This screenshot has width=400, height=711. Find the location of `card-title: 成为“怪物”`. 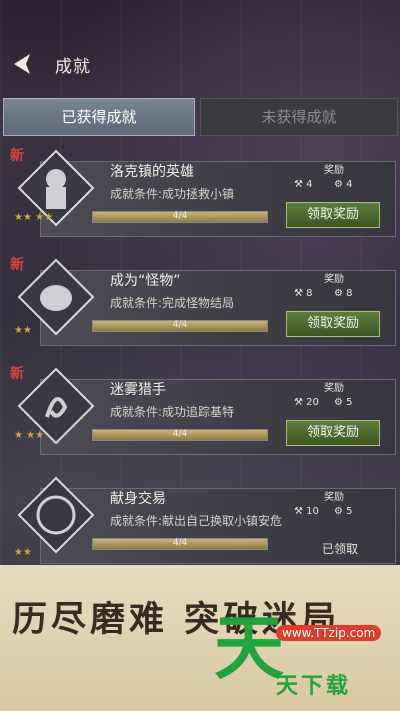

card-title: 成为“怪物” is located at coordinates (145, 281).